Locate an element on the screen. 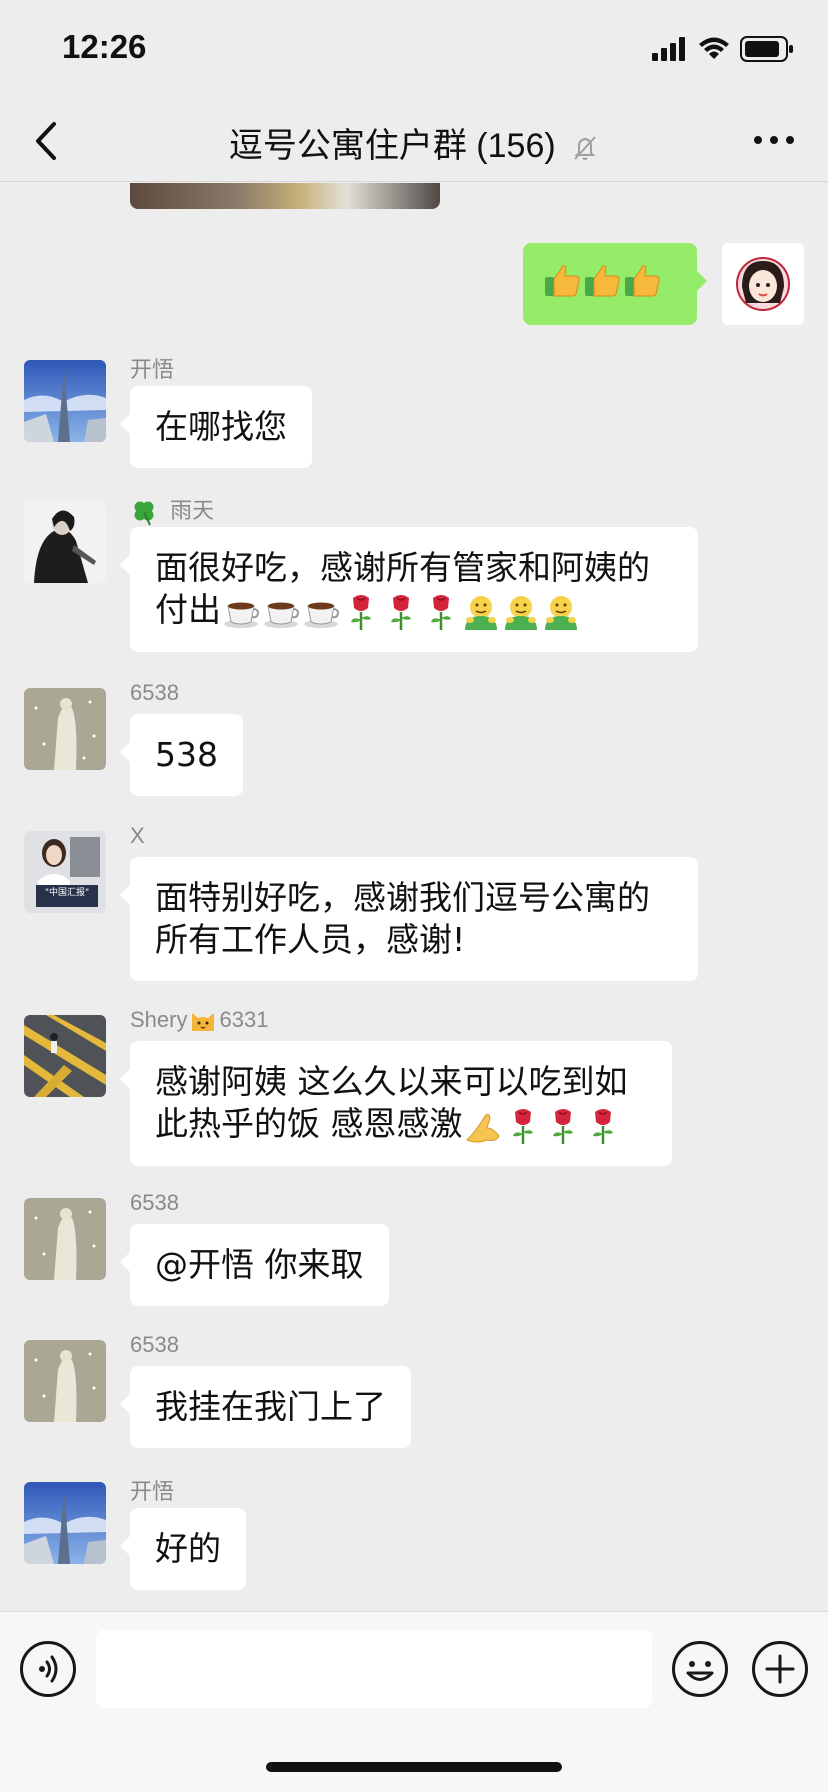  message-input is located at coordinates (374, 1669).